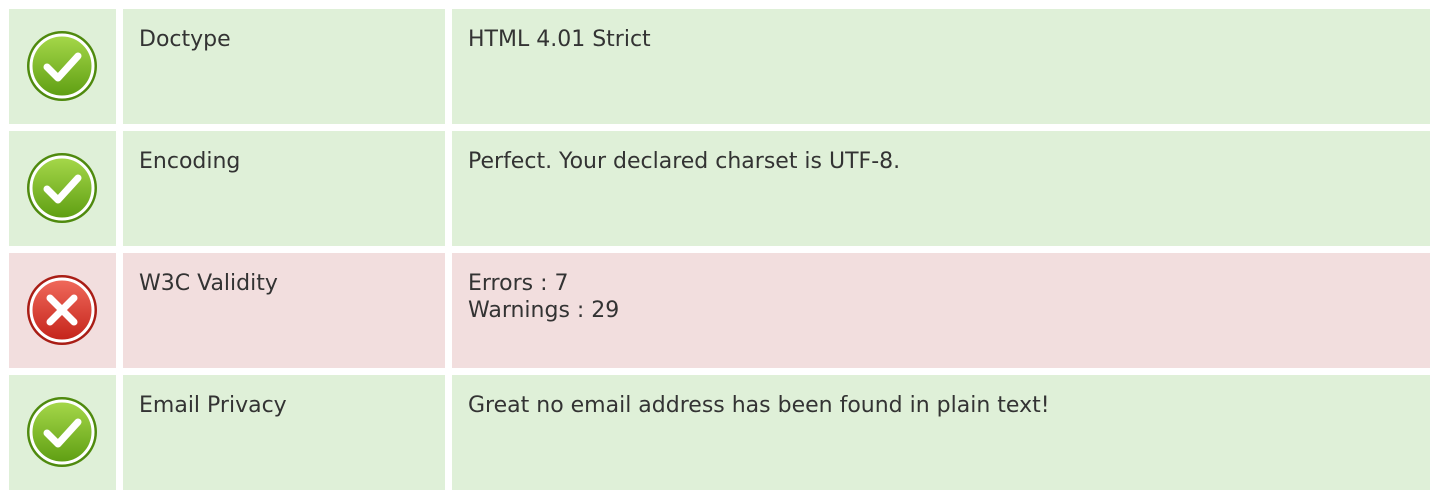 The image size is (1430, 490). Describe the element at coordinates (284, 310) in the screenshot. I see `check-label: W3C Validity` at that location.